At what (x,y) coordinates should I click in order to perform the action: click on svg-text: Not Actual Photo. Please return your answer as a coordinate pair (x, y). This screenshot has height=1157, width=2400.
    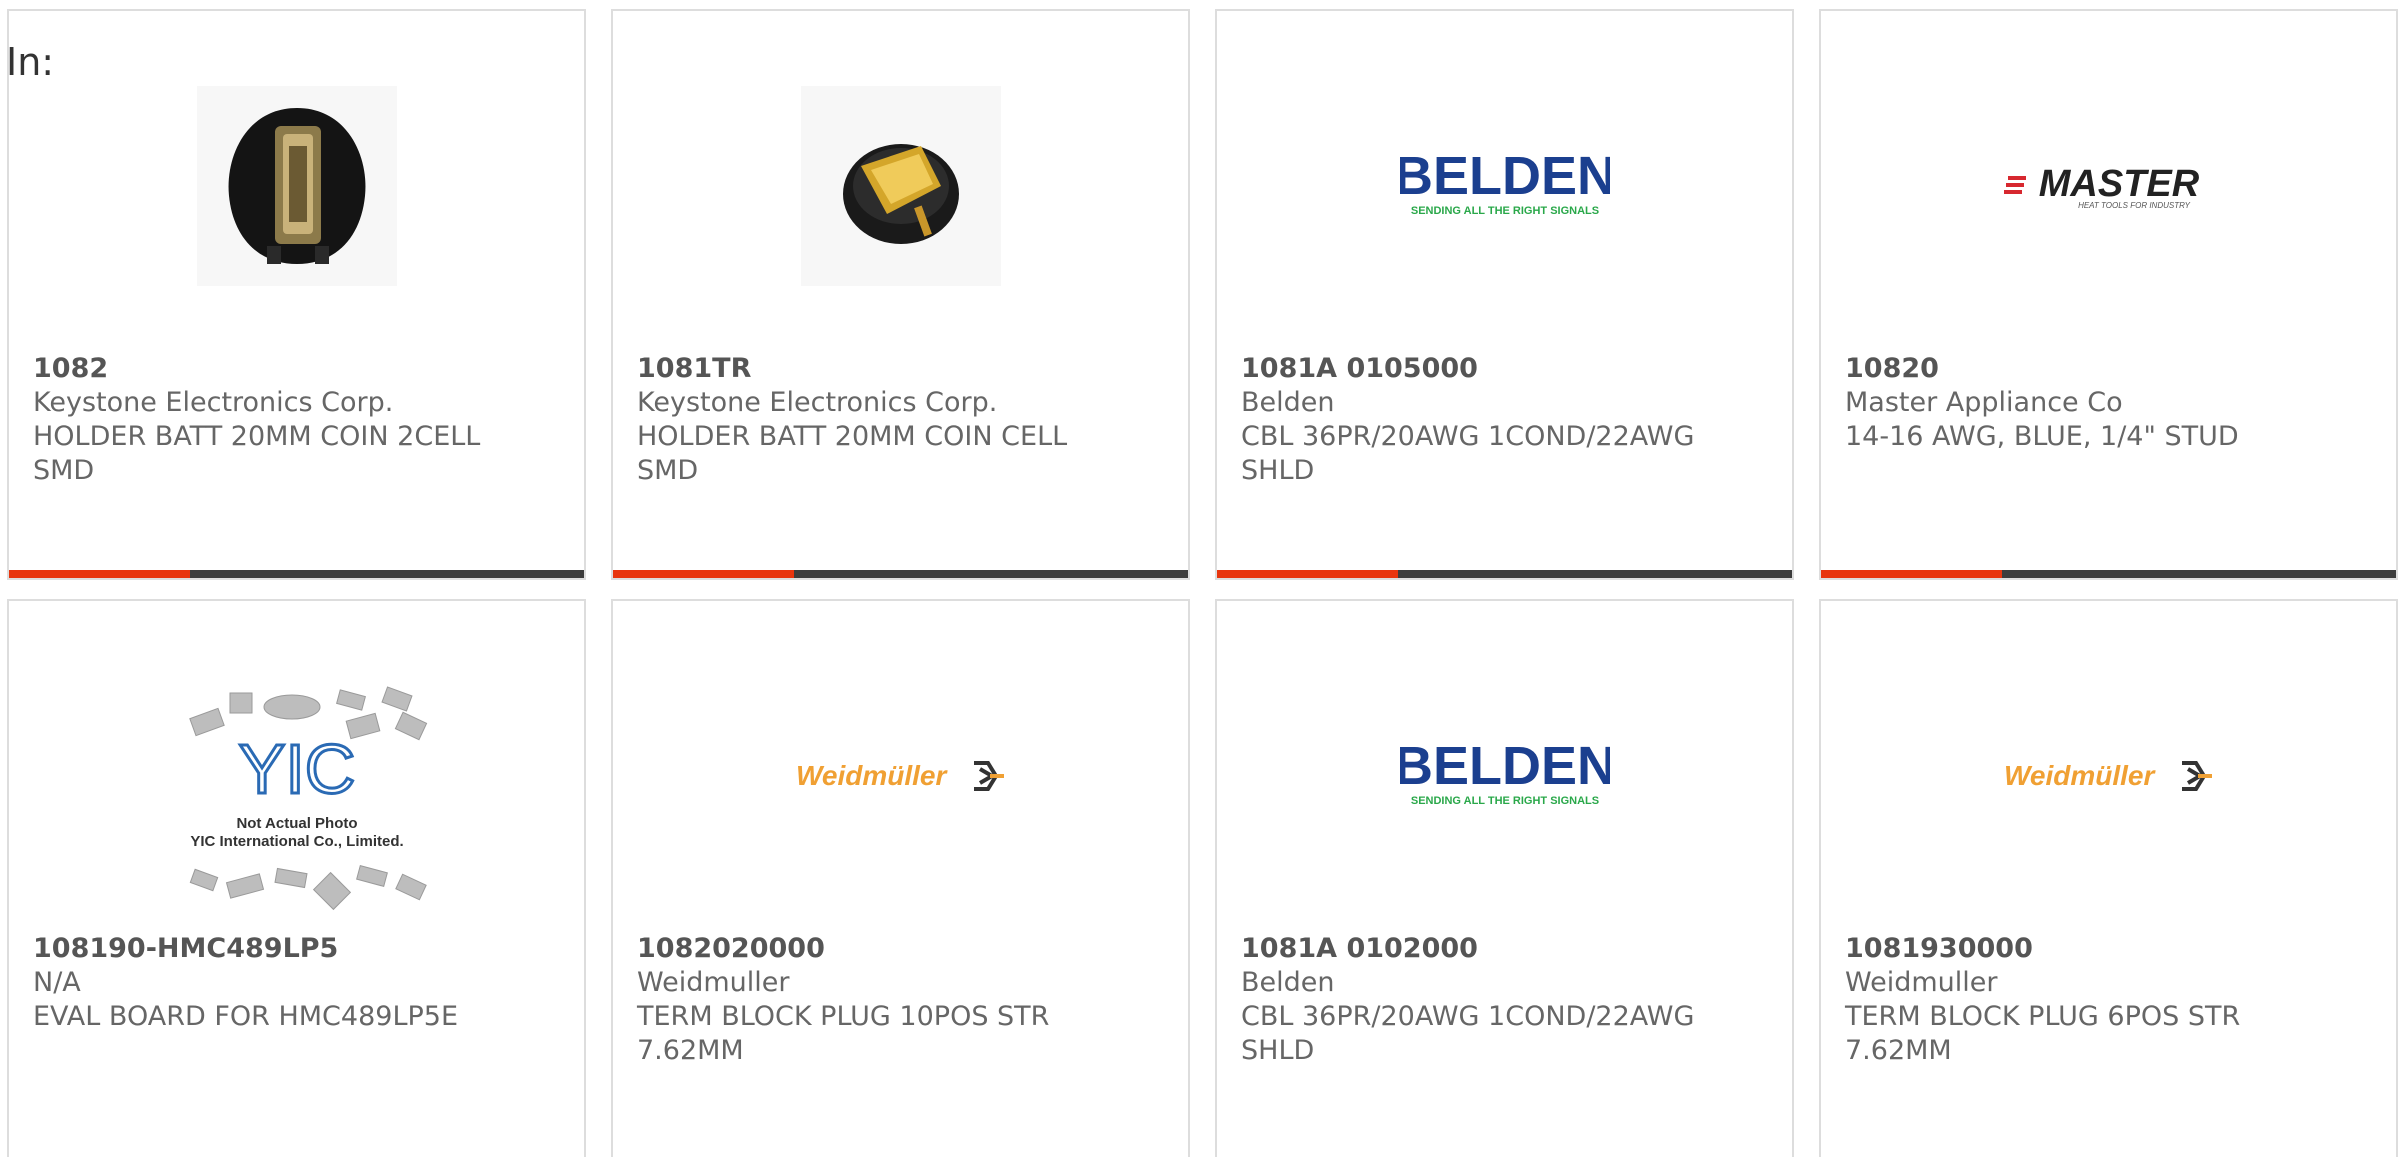
    Looking at the image, I should click on (296, 823).